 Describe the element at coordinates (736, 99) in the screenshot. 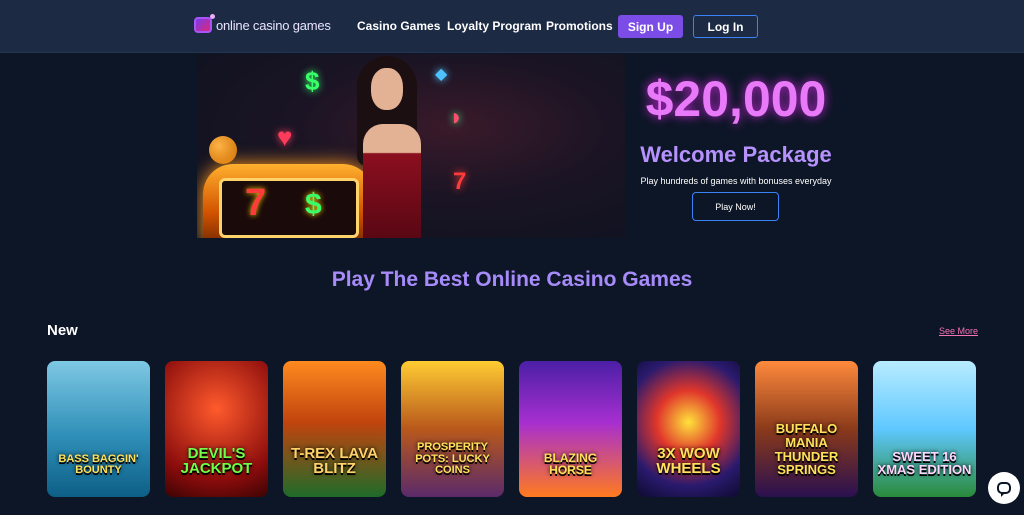

I see `bonus-amount: $20,000` at that location.